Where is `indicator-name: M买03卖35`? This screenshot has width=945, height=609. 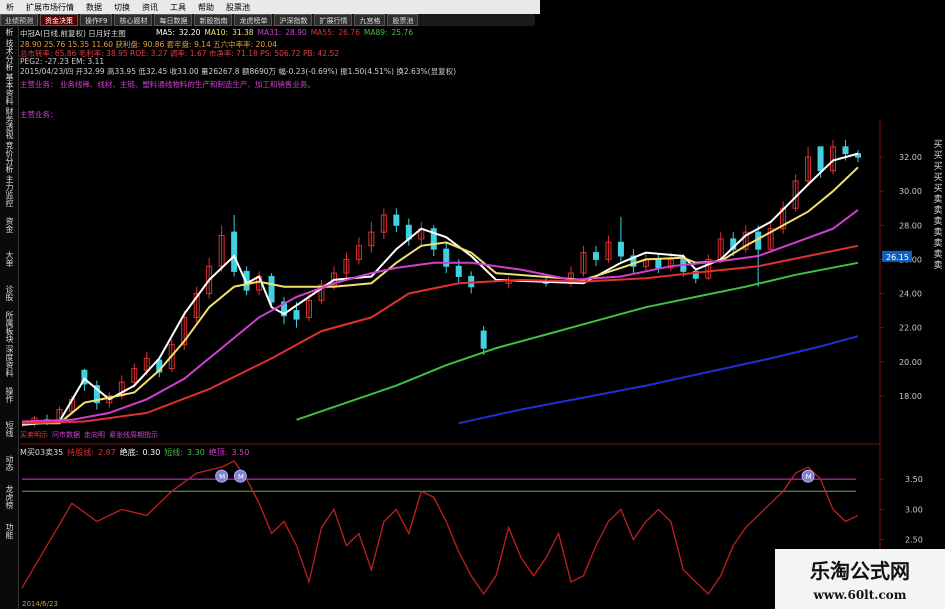
indicator-name: M买03卖35 is located at coordinates (42, 452).